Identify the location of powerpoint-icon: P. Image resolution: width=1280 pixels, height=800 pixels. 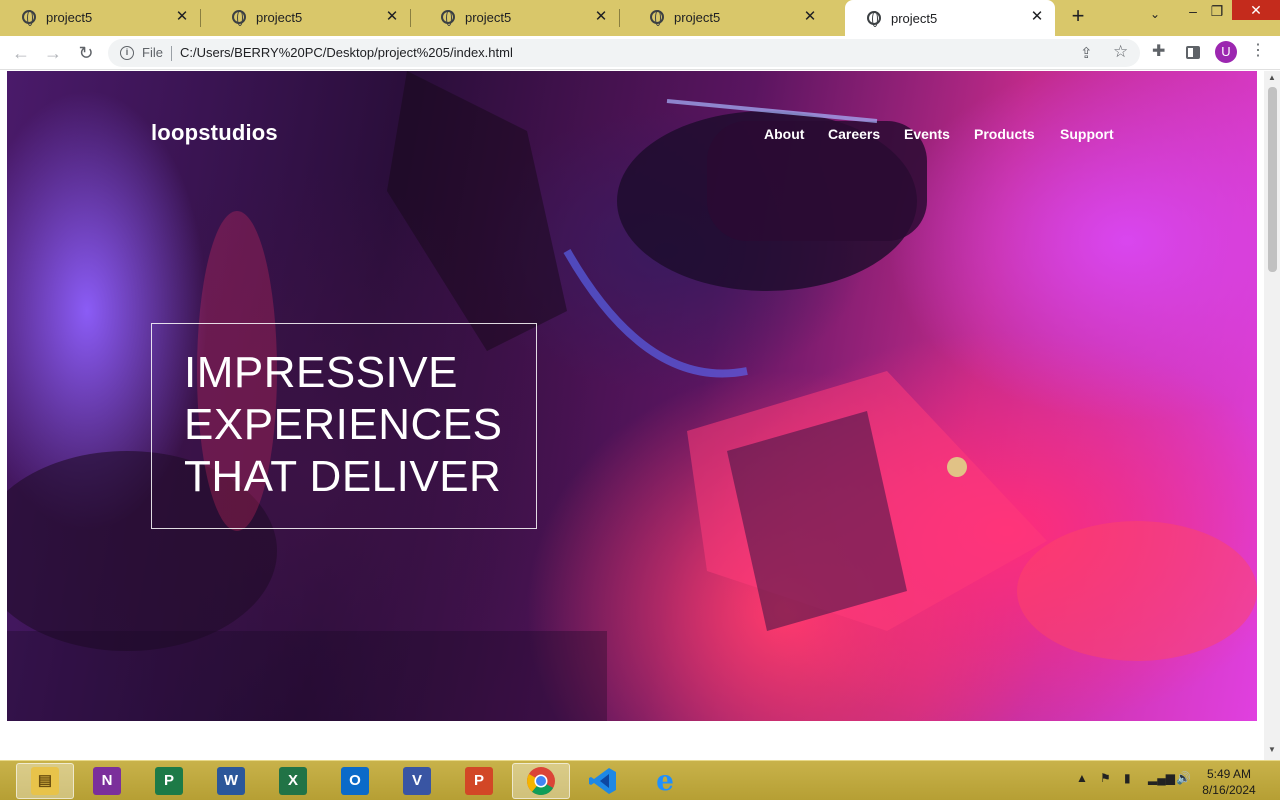
(479, 781).